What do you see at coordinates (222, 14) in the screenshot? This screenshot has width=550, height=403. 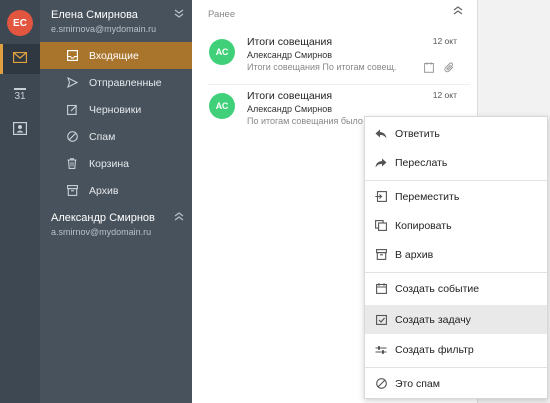 I see `section-header: Ранее` at bounding box center [222, 14].